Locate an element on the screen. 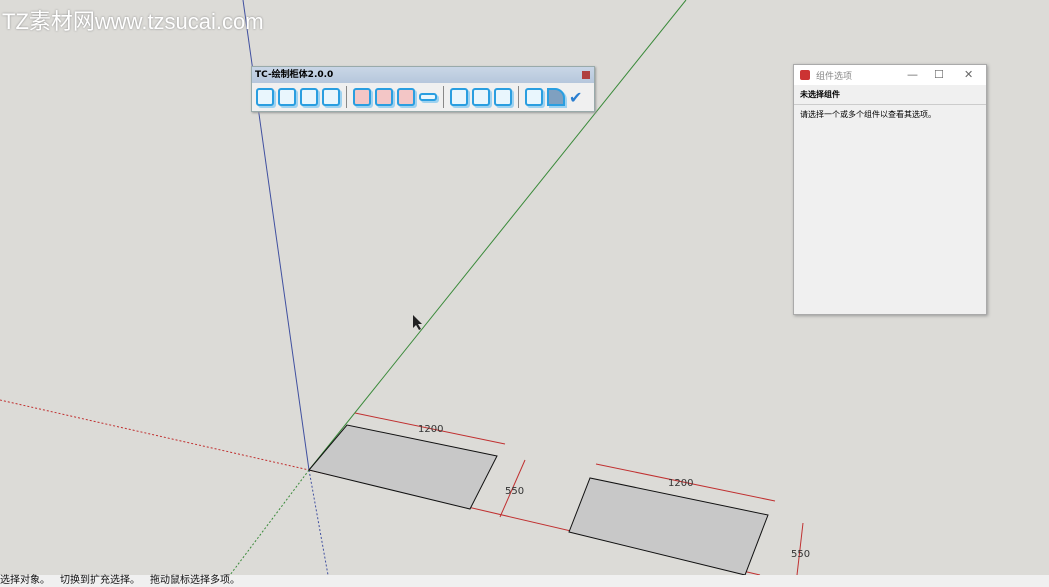 This screenshot has height=587, width=1049. dim-width-1: 1200 is located at coordinates (430, 429).